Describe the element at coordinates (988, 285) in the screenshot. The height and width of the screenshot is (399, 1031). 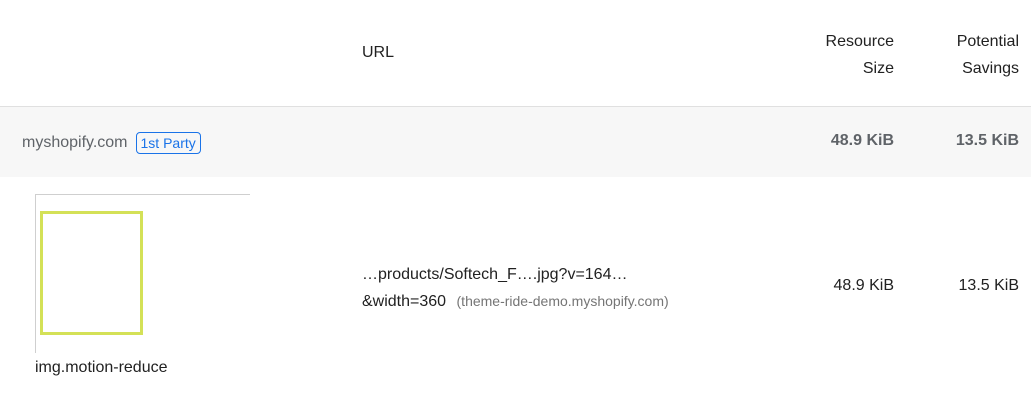
I see `item-potential-savings: 13.5 KiB` at that location.